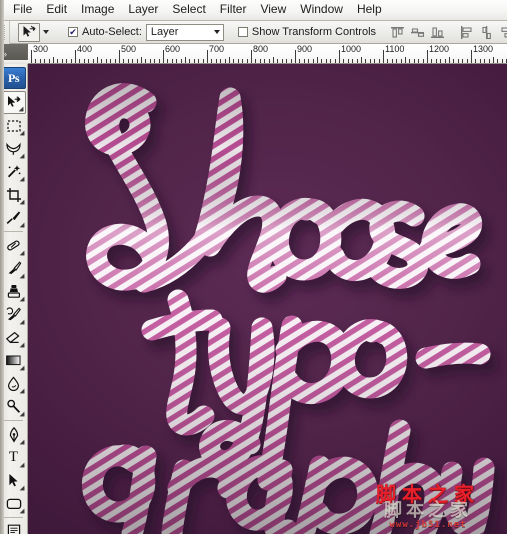 The image size is (507, 534). What do you see at coordinates (14, 291) in the screenshot?
I see `tool-clone-stamp` at bounding box center [14, 291].